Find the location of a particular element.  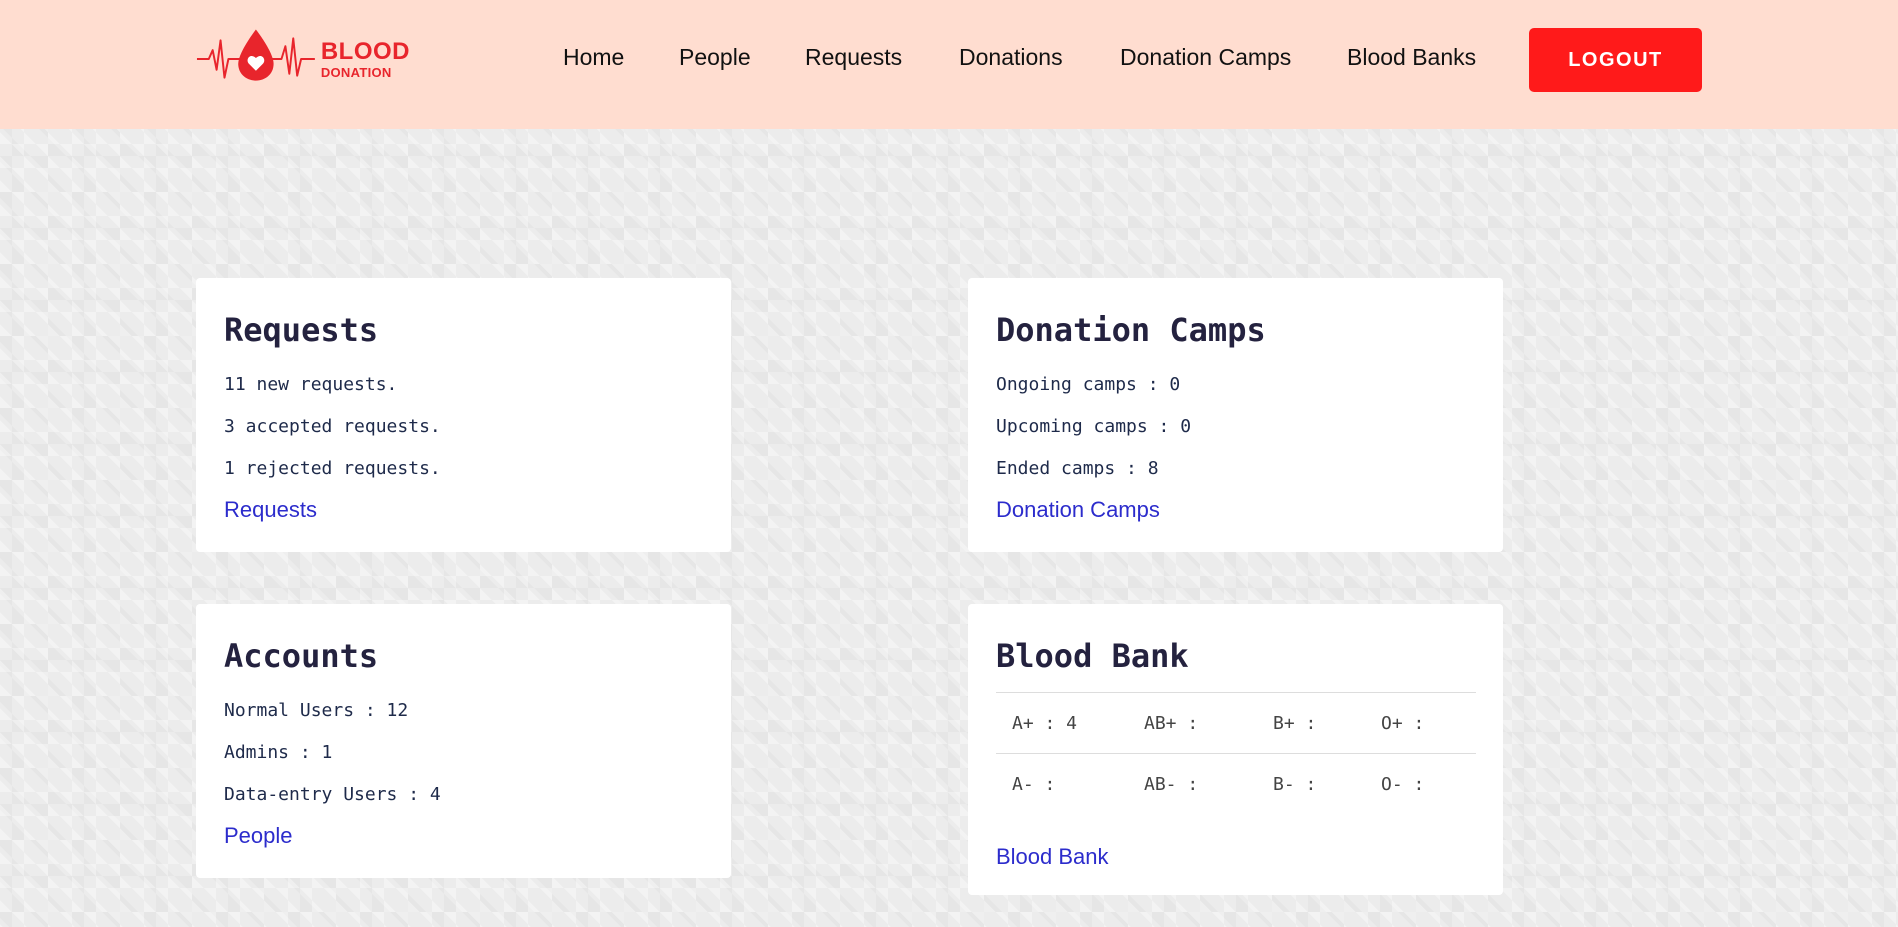

brand-line-2: DONATION is located at coordinates (356, 72).